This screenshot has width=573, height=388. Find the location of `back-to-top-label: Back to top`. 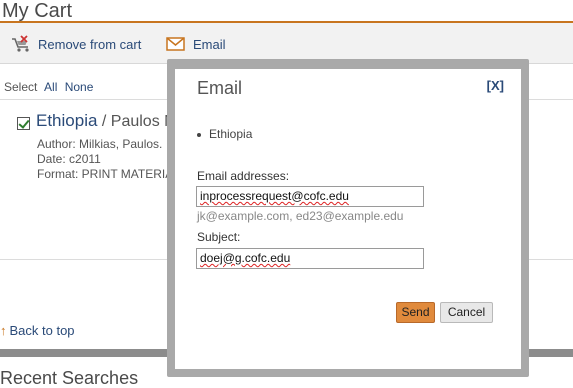

back-to-top-label: Back to top is located at coordinates (42, 330).